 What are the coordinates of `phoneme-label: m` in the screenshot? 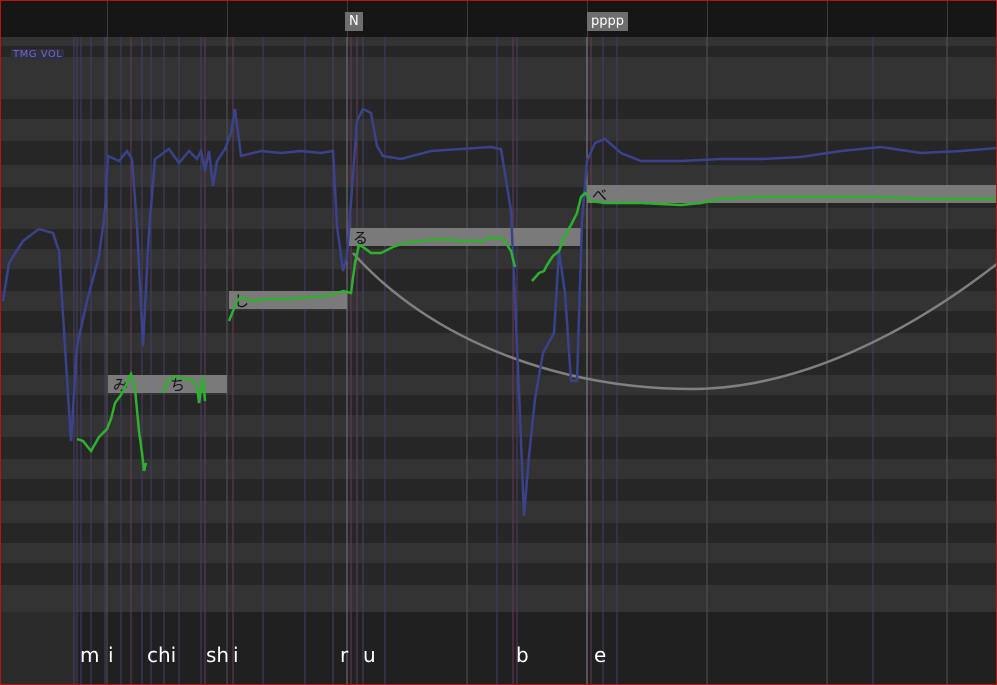 It's located at (90, 655).